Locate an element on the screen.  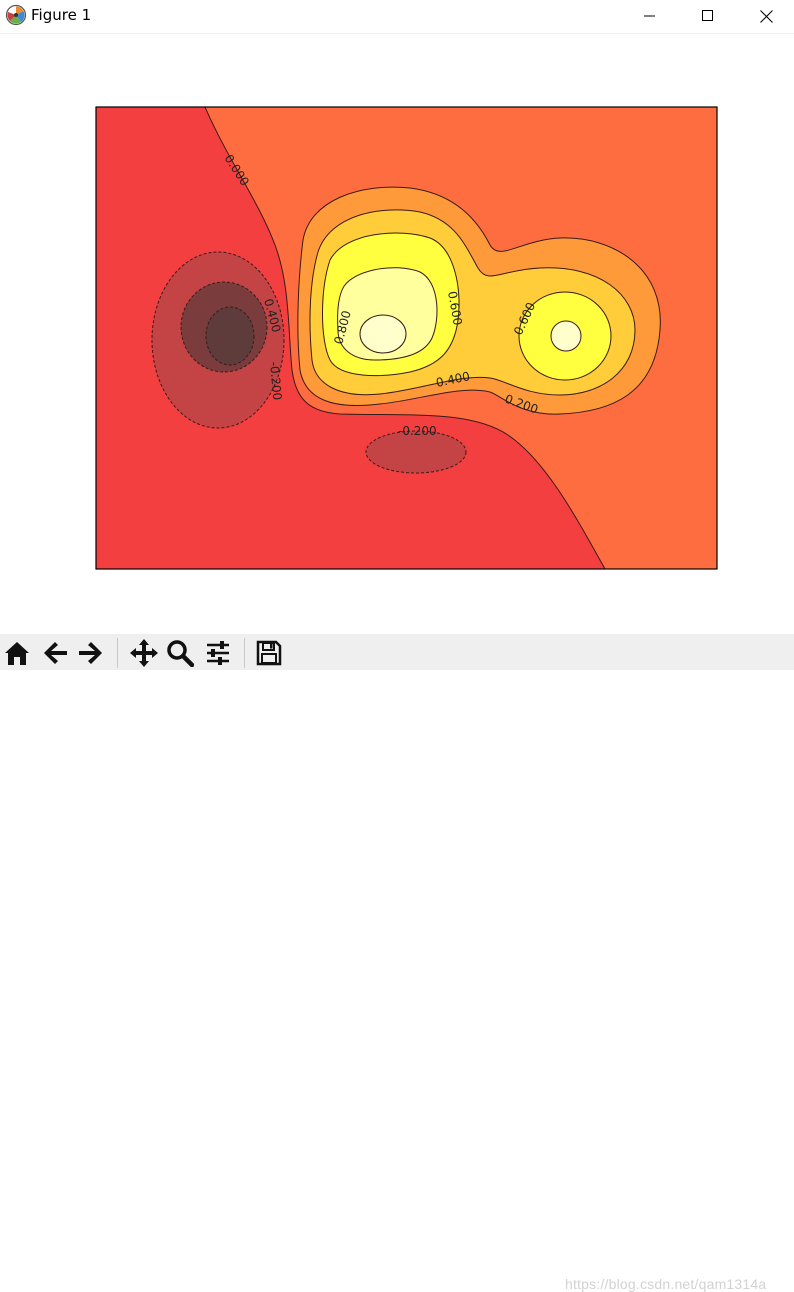
minimize-button is located at coordinates (650, 16).